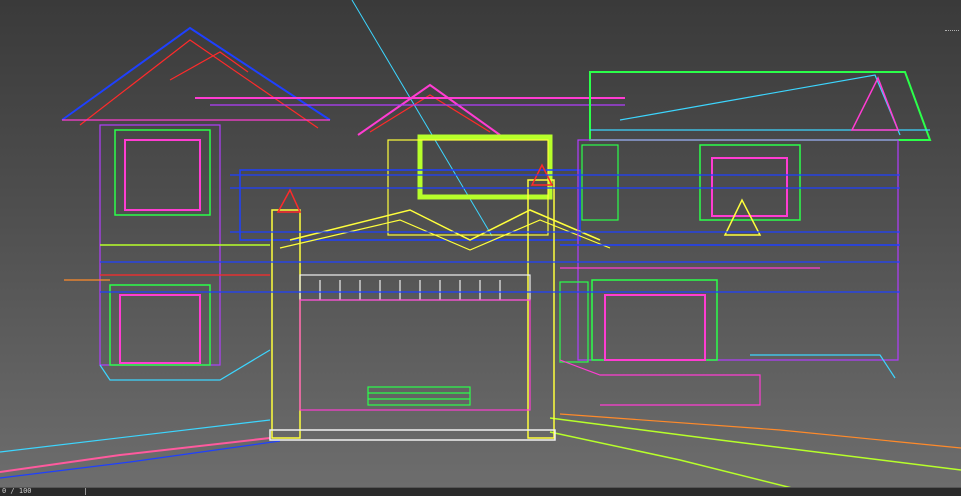 This screenshot has height=496, width=961. Describe the element at coordinates (600, 182) in the screenshot. I see `right-window-left` at that location.